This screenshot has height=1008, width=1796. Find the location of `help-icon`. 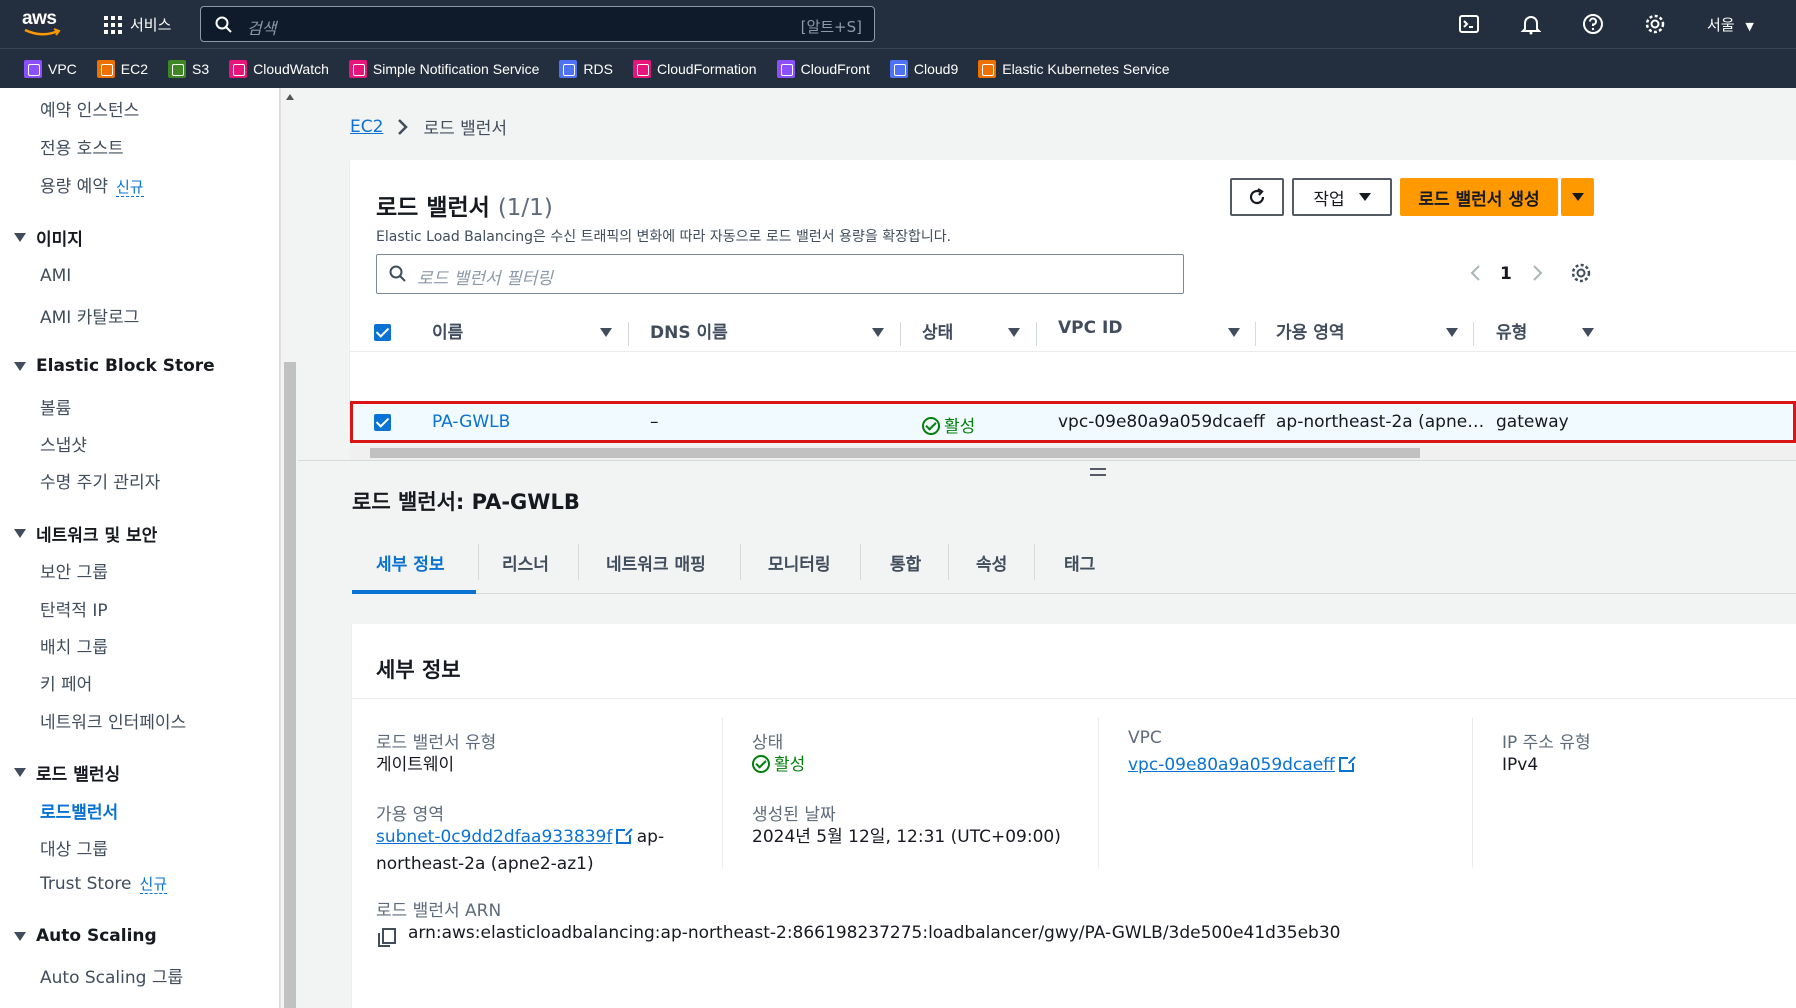

help-icon is located at coordinates (1593, 24).